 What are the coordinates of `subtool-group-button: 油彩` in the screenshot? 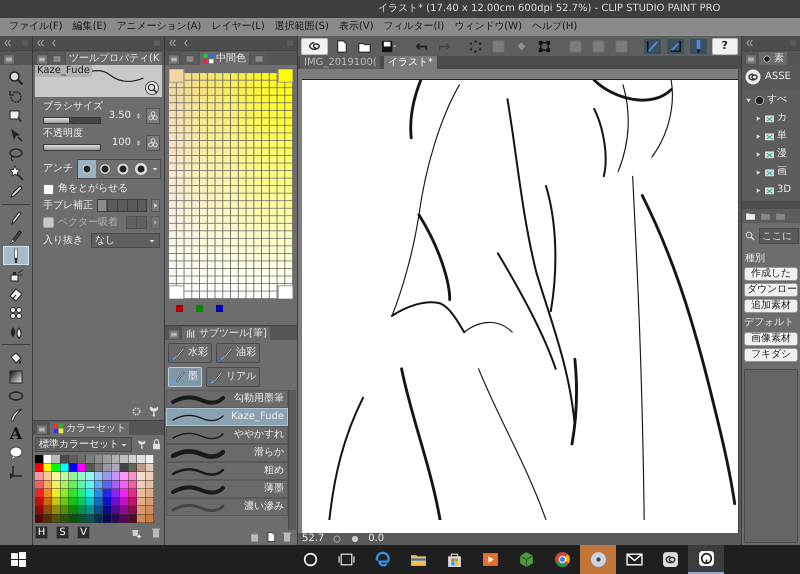 It's located at (238, 353).